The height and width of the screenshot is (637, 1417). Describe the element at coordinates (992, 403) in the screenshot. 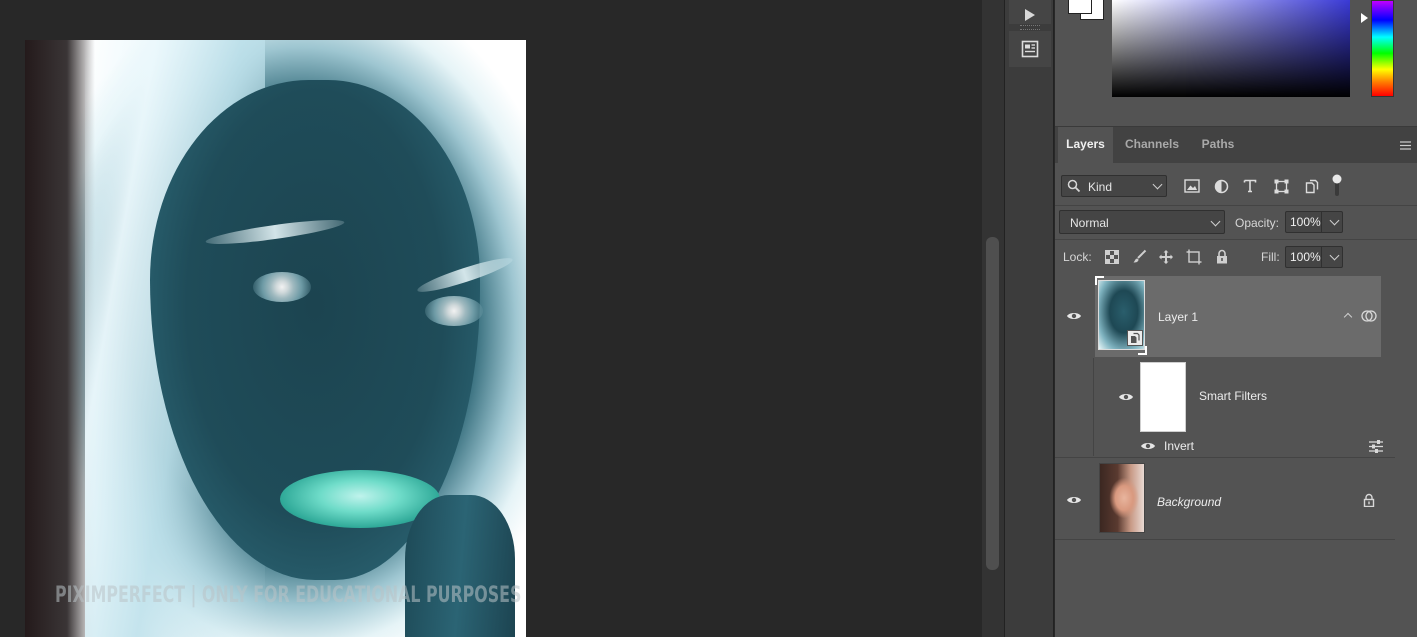

I see `canvas-scrollbar-thumb` at that location.